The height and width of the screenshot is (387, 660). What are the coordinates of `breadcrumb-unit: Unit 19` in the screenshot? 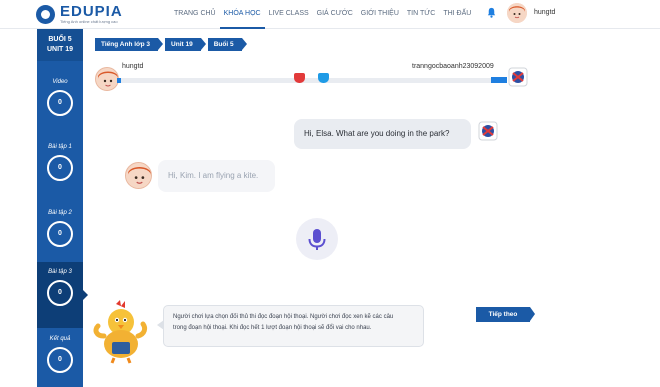 It's located at (185, 44).